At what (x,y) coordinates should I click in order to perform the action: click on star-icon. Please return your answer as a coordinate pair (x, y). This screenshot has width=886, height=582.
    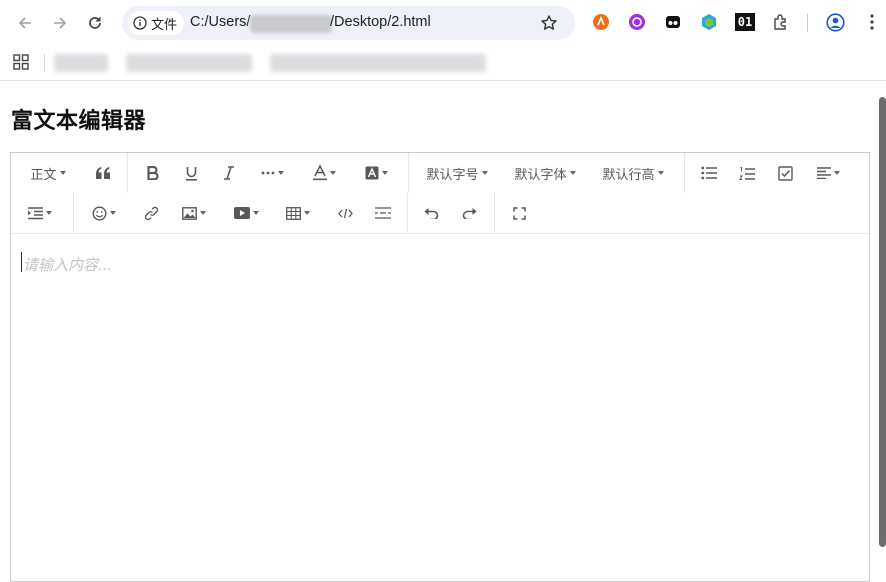
    Looking at the image, I should click on (549, 22).